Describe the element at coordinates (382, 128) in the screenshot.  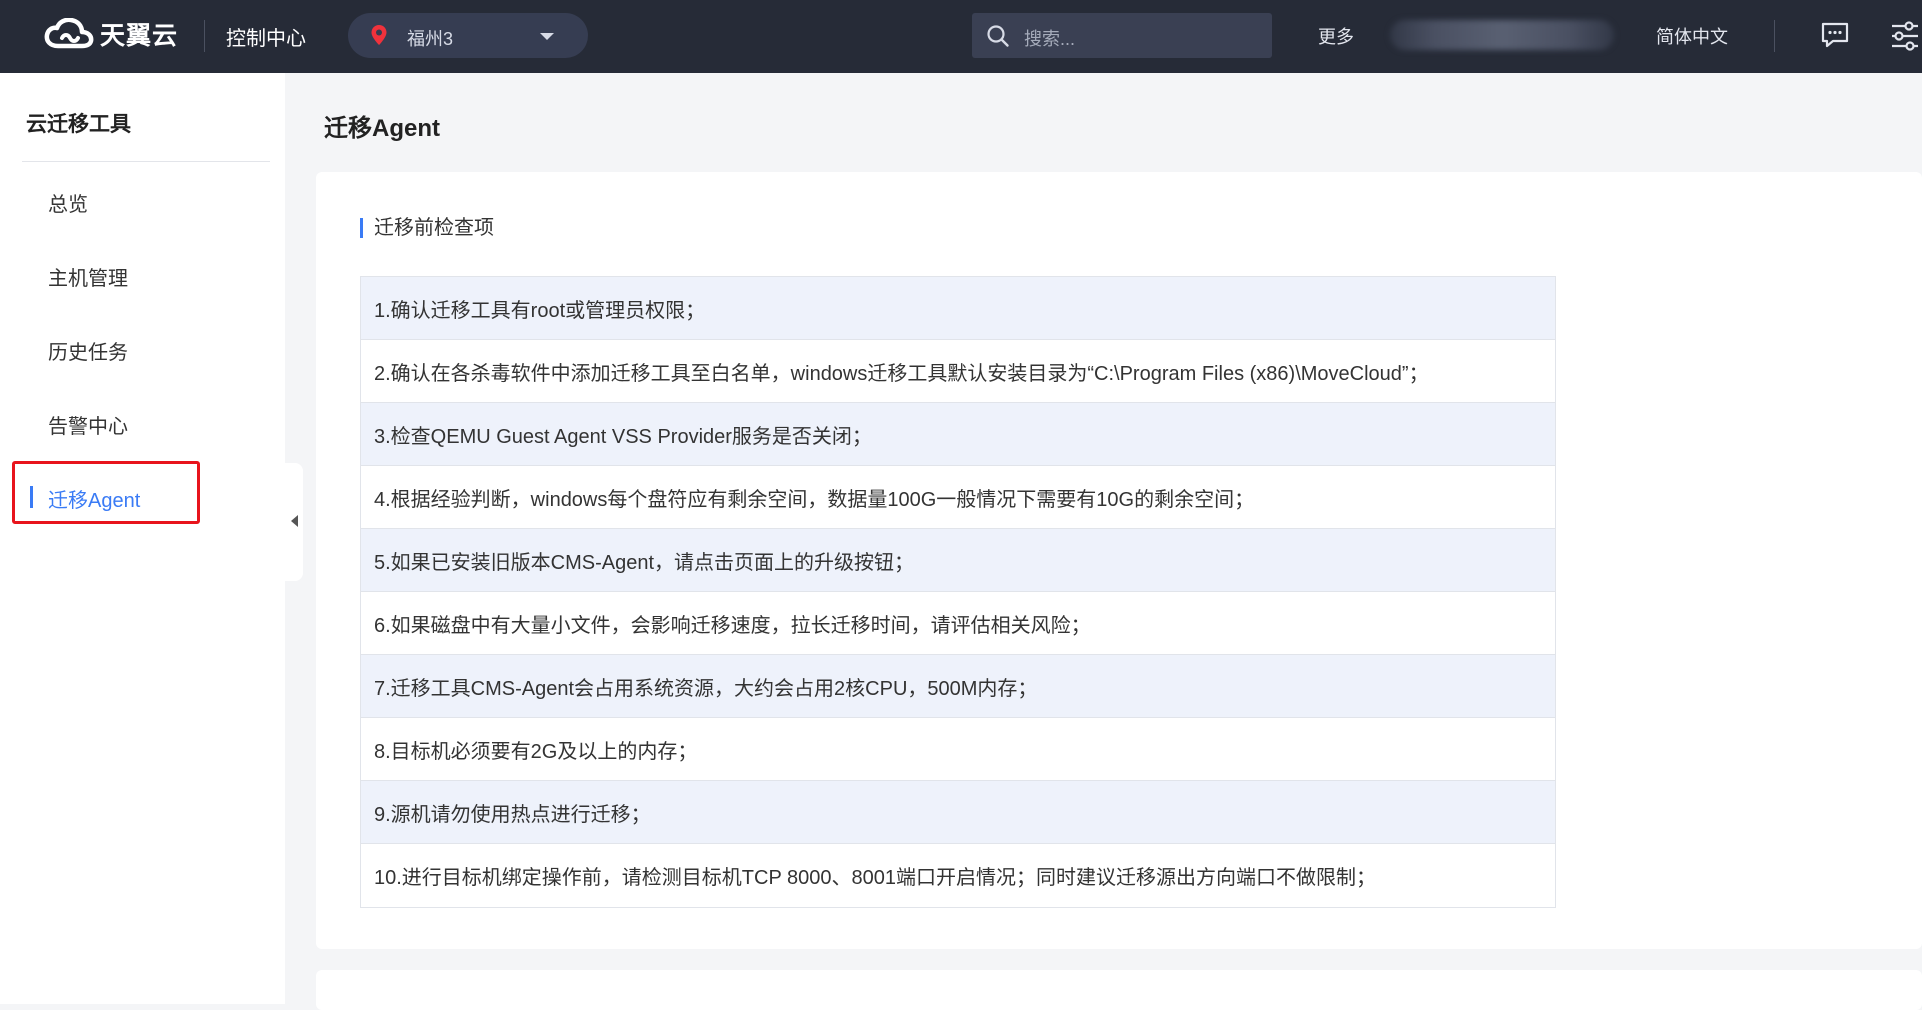
I see `page-title: 迁移Agent` at that location.